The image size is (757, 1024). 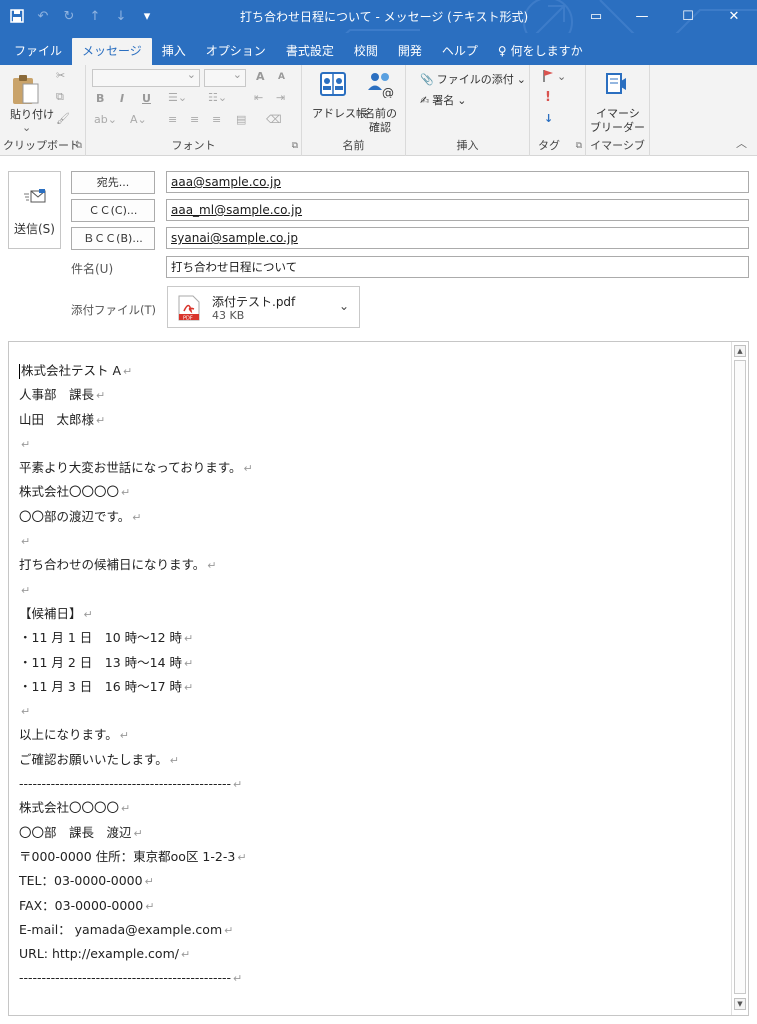 I want to click on paste-icon, so click(x=25, y=89).